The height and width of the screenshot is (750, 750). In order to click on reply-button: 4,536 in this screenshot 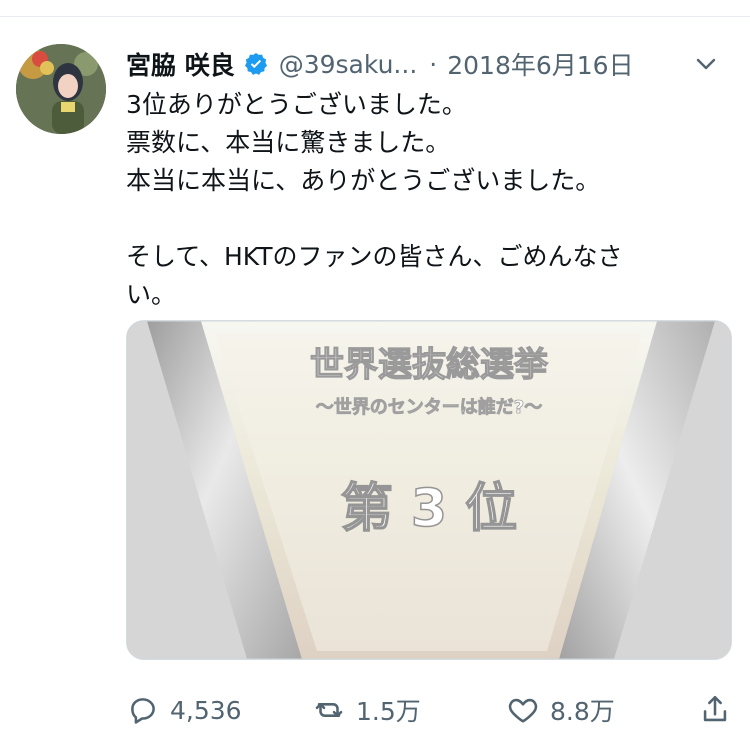, I will do `click(184, 710)`.